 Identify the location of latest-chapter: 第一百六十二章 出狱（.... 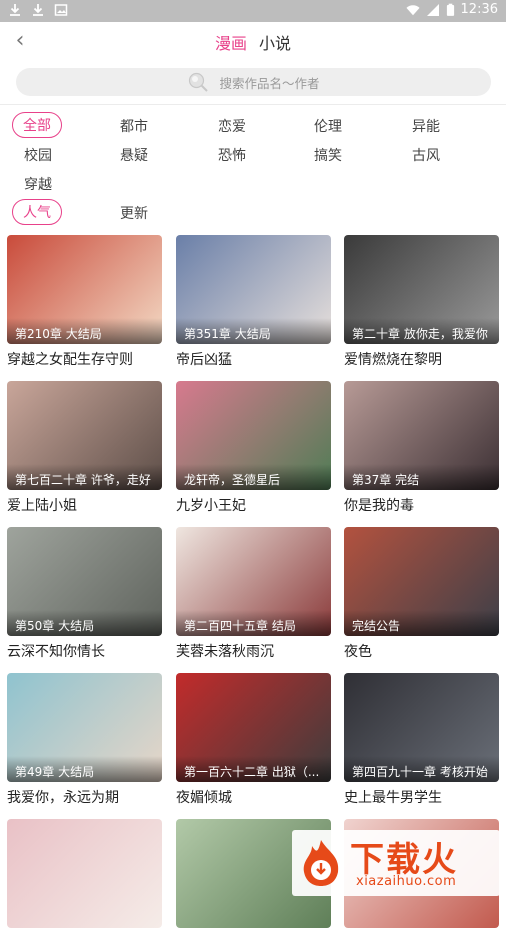
(253, 769).